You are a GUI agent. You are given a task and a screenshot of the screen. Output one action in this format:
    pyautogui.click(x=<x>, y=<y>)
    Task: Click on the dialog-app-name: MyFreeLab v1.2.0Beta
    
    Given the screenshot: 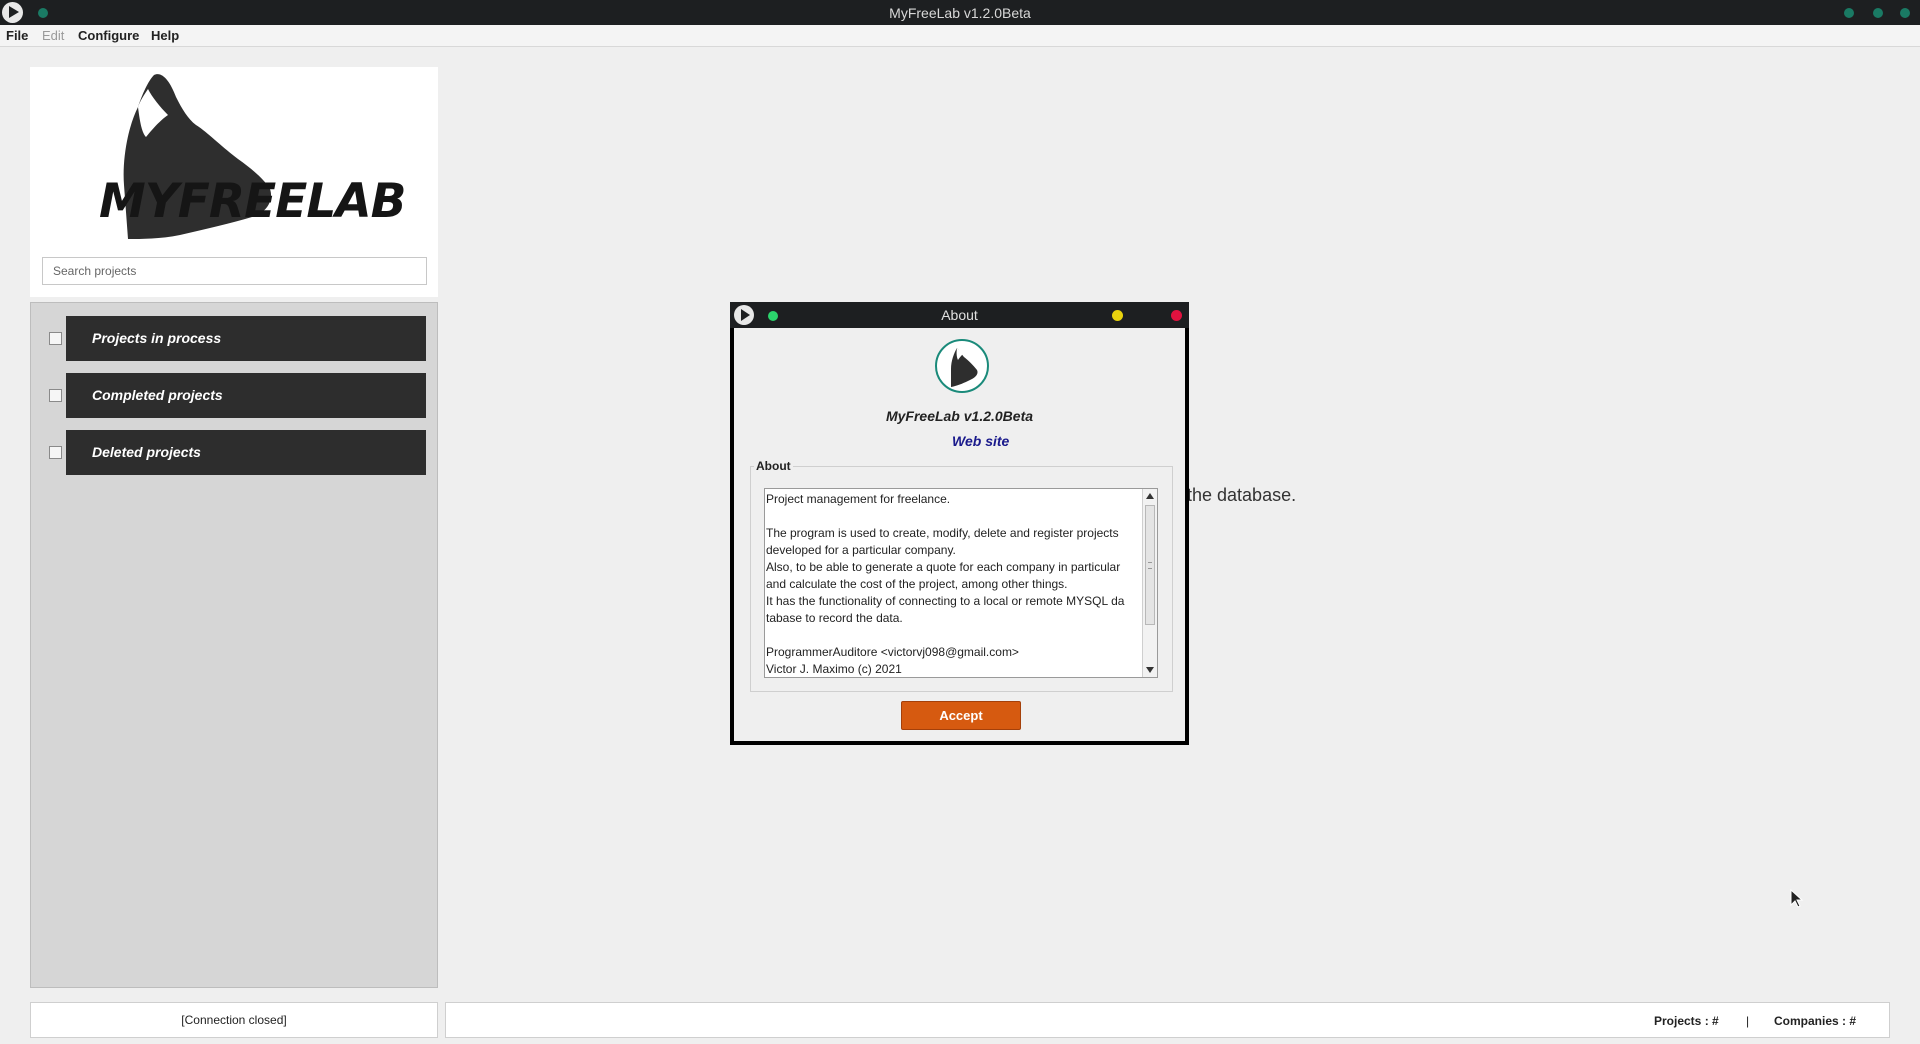 What is the action you would take?
    pyautogui.click(x=959, y=416)
    